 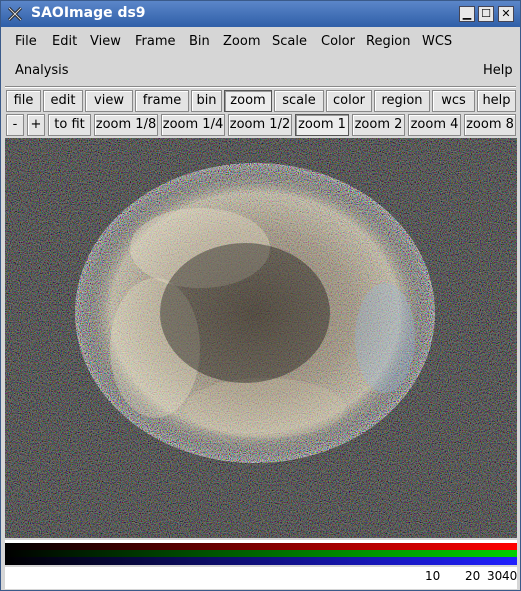 I want to click on title-bar: SAOImage ds9 ▁ ☐ ✕, so click(x=260, y=14).